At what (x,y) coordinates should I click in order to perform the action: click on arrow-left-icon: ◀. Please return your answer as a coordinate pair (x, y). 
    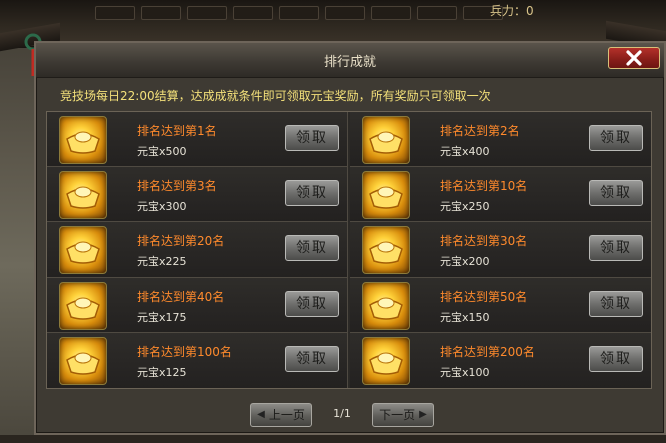
    Looking at the image, I should click on (261, 414).